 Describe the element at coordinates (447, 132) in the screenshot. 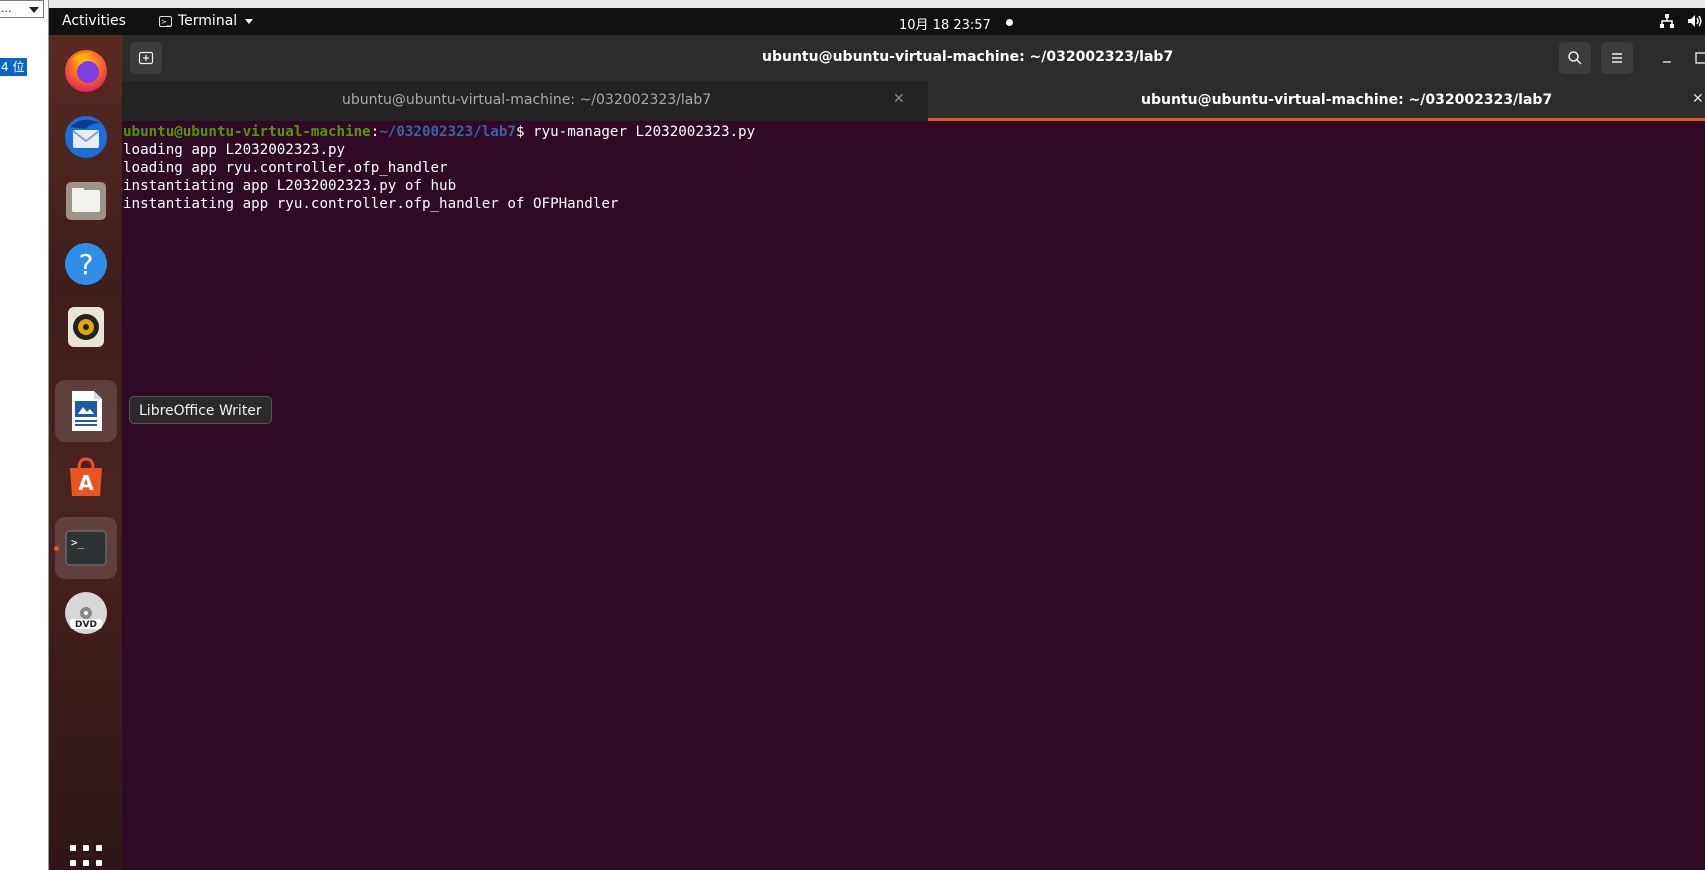

I see `prompt-path: ~/032002323/lab7` at that location.